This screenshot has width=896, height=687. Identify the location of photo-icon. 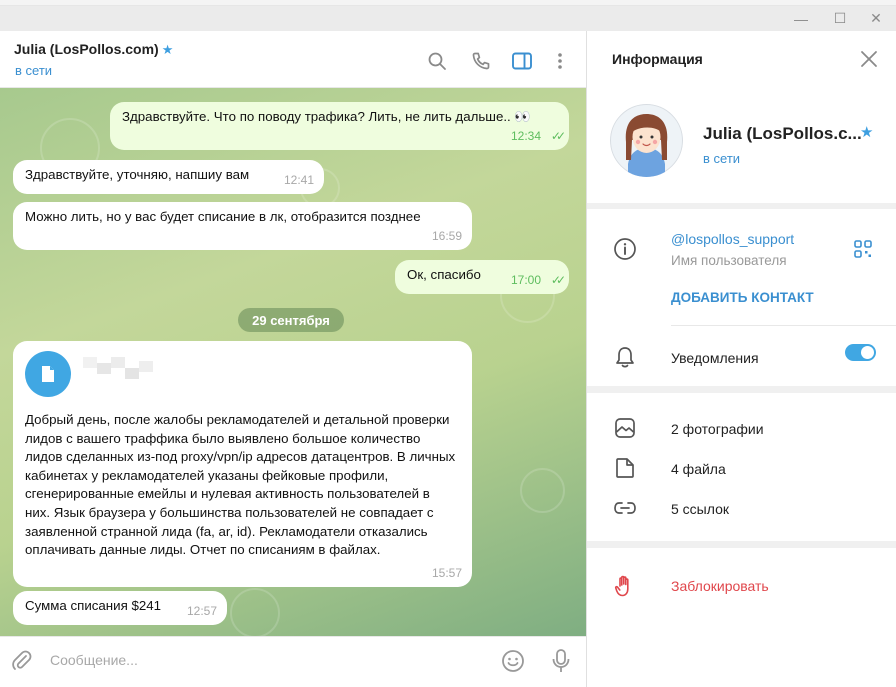
(625, 428).